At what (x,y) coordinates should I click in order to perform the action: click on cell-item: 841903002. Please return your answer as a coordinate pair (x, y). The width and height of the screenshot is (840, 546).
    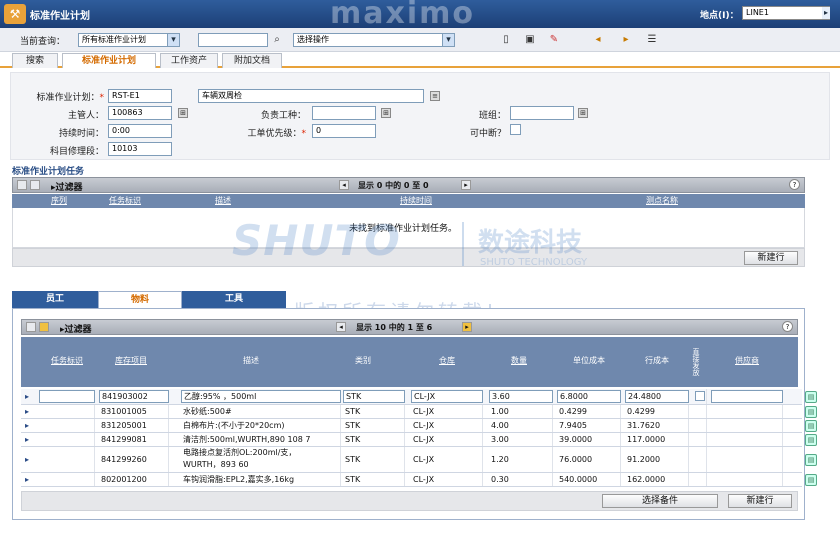
    Looking at the image, I should click on (134, 396).